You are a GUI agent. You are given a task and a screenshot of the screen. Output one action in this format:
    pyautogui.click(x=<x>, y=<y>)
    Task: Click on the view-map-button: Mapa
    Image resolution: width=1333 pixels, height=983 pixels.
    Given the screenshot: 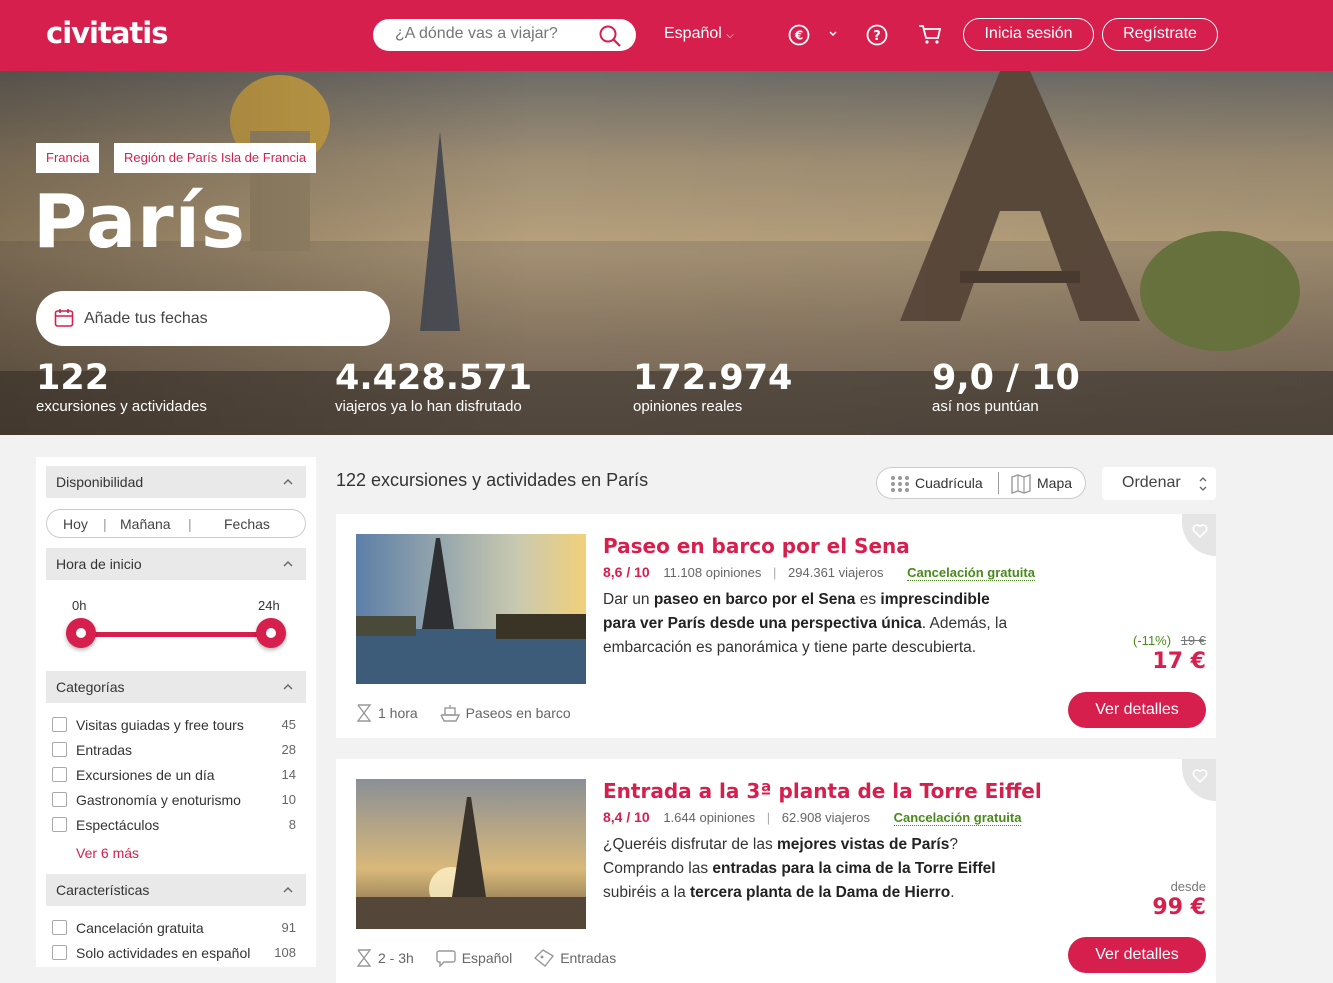 What is the action you would take?
    pyautogui.click(x=1054, y=483)
    